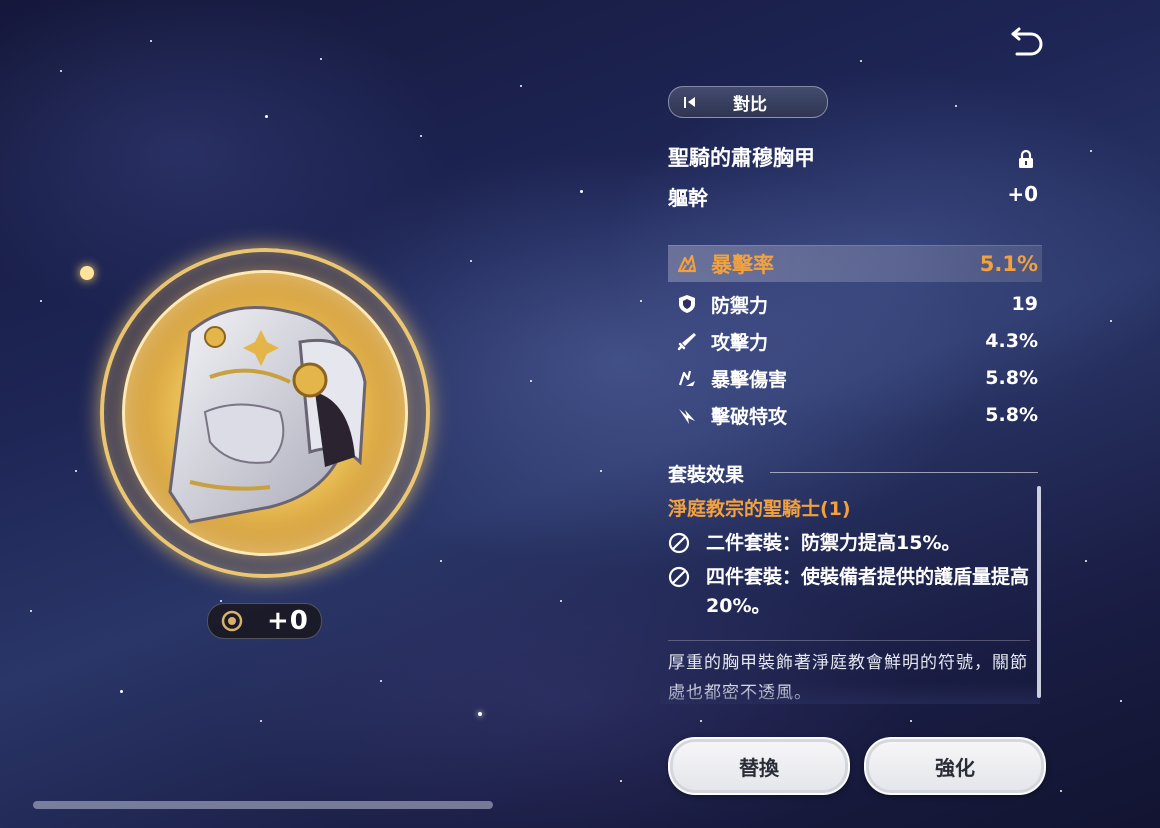  What do you see at coordinates (740, 342) in the screenshot?
I see `sub-stat-name: 攻擊力` at bounding box center [740, 342].